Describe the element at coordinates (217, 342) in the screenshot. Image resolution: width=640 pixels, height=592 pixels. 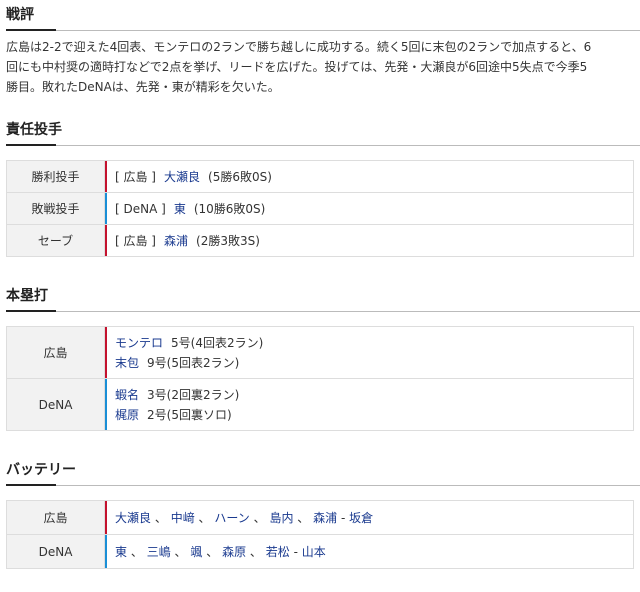
I see `homerun-detail: 5号(4回表2ラン)` at that location.